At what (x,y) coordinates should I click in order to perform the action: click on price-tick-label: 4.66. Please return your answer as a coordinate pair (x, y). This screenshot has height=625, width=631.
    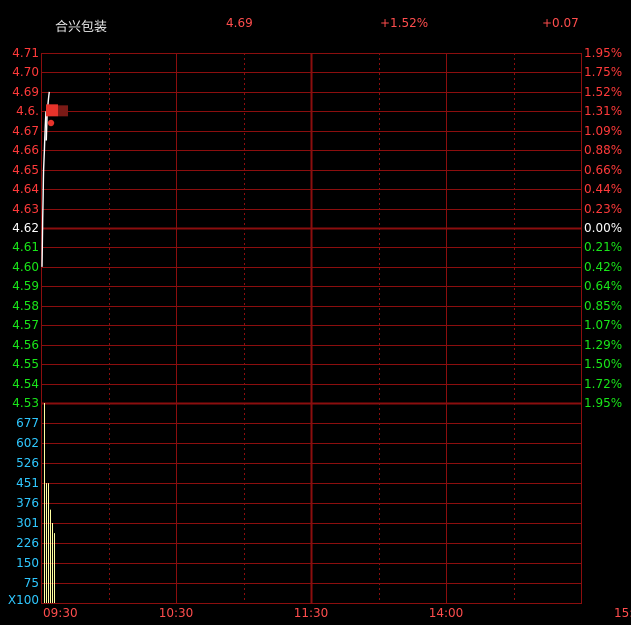
    Looking at the image, I should click on (25, 150).